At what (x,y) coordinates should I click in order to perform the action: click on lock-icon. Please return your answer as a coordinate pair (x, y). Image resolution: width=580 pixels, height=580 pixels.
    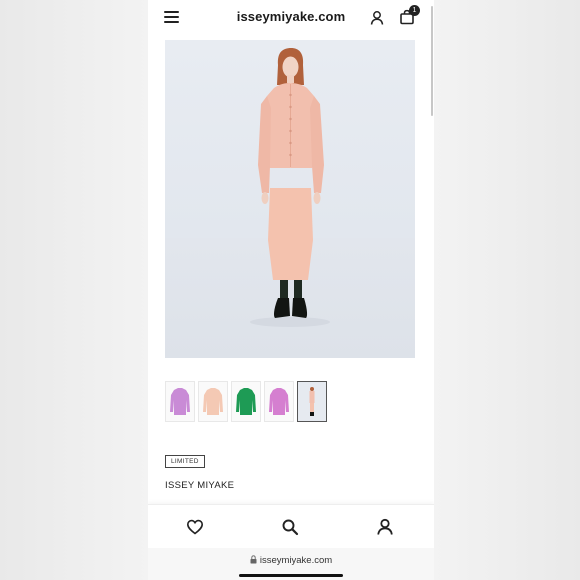
    Looking at the image, I should click on (253, 561).